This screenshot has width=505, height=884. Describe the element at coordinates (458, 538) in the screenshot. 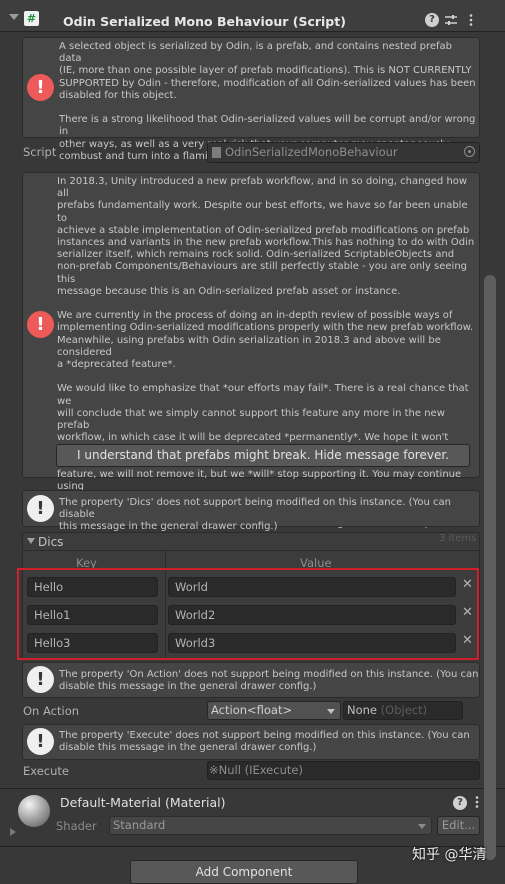

I see `dics-count: 3 items` at that location.